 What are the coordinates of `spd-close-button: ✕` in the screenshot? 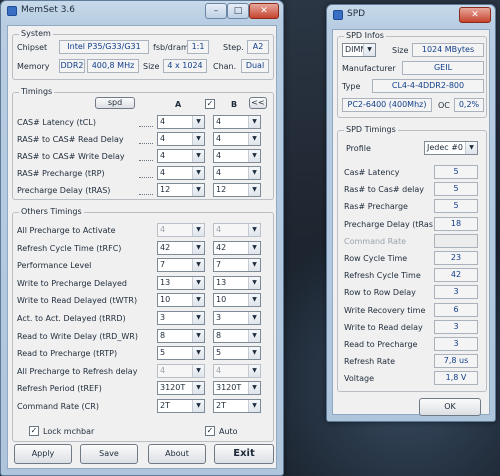 It's located at (475, 15).